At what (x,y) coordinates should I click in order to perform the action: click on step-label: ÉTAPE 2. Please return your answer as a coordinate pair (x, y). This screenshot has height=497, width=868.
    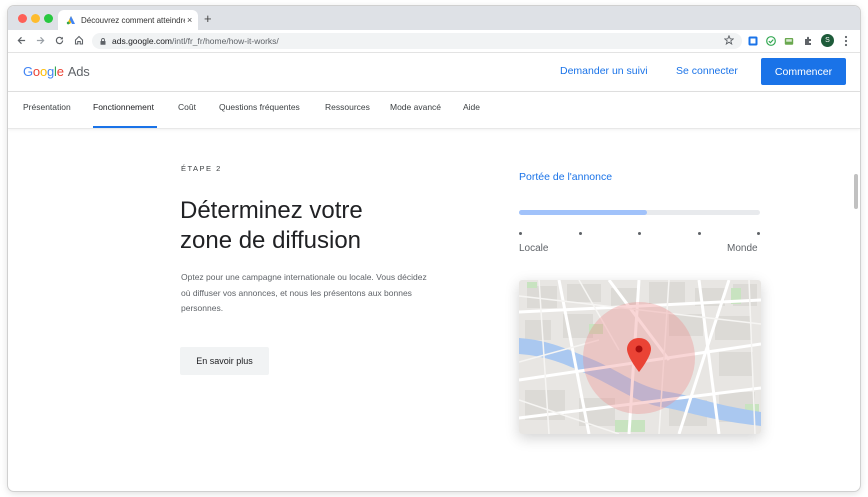
    Looking at the image, I should click on (201, 168).